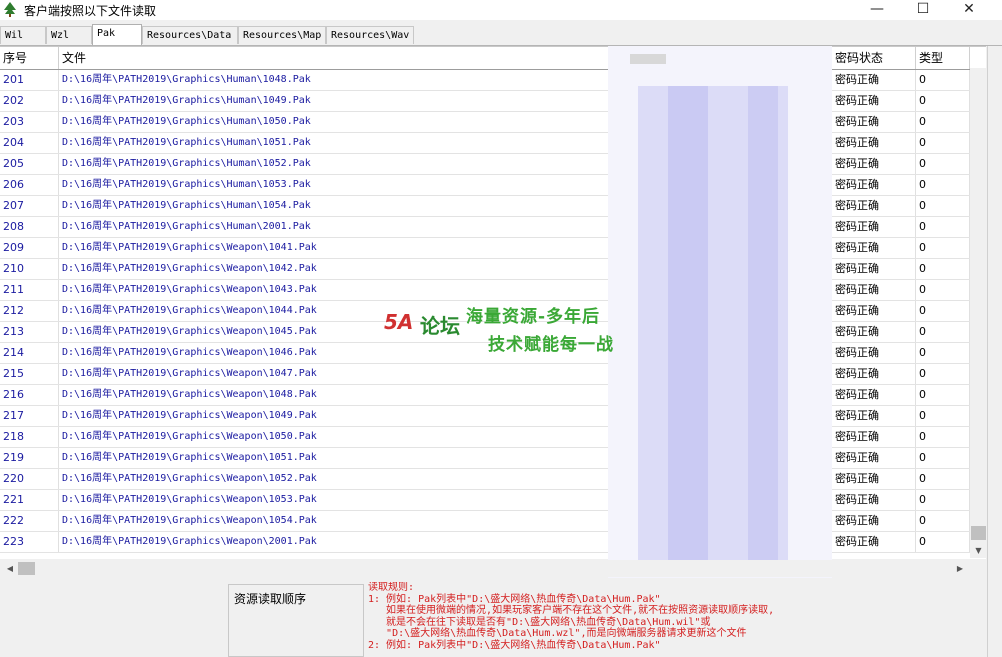  What do you see at coordinates (29, 353) in the screenshot?
I see `row-index: 214` at bounding box center [29, 353].